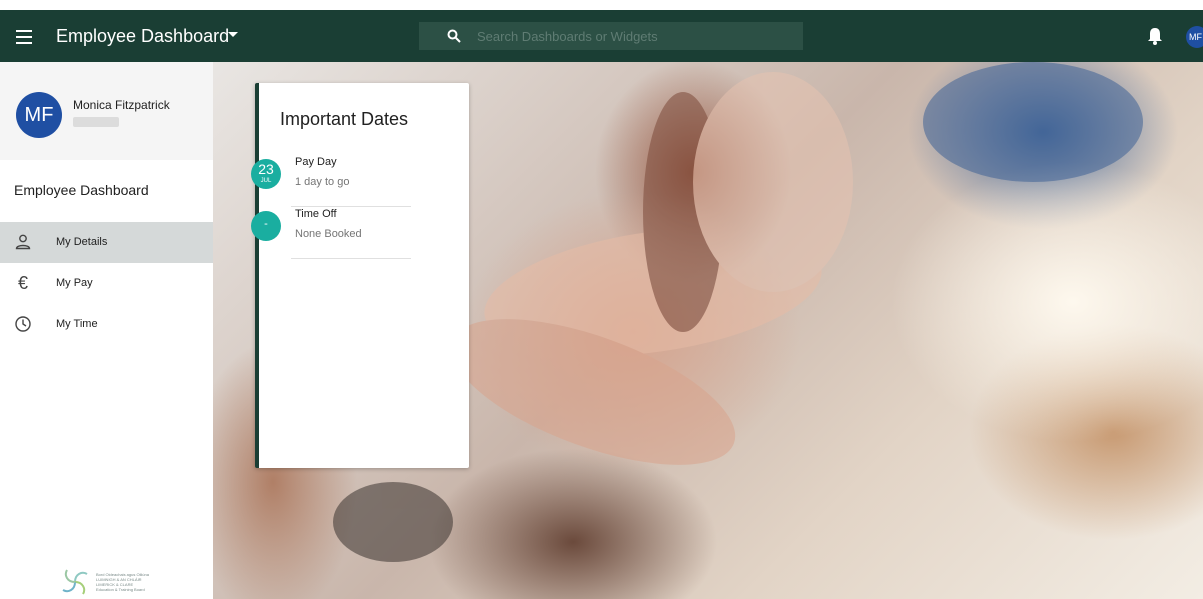 This screenshot has height=599, width=1203. I want to click on sidebar-item-my-details: My Details, so click(106, 242).